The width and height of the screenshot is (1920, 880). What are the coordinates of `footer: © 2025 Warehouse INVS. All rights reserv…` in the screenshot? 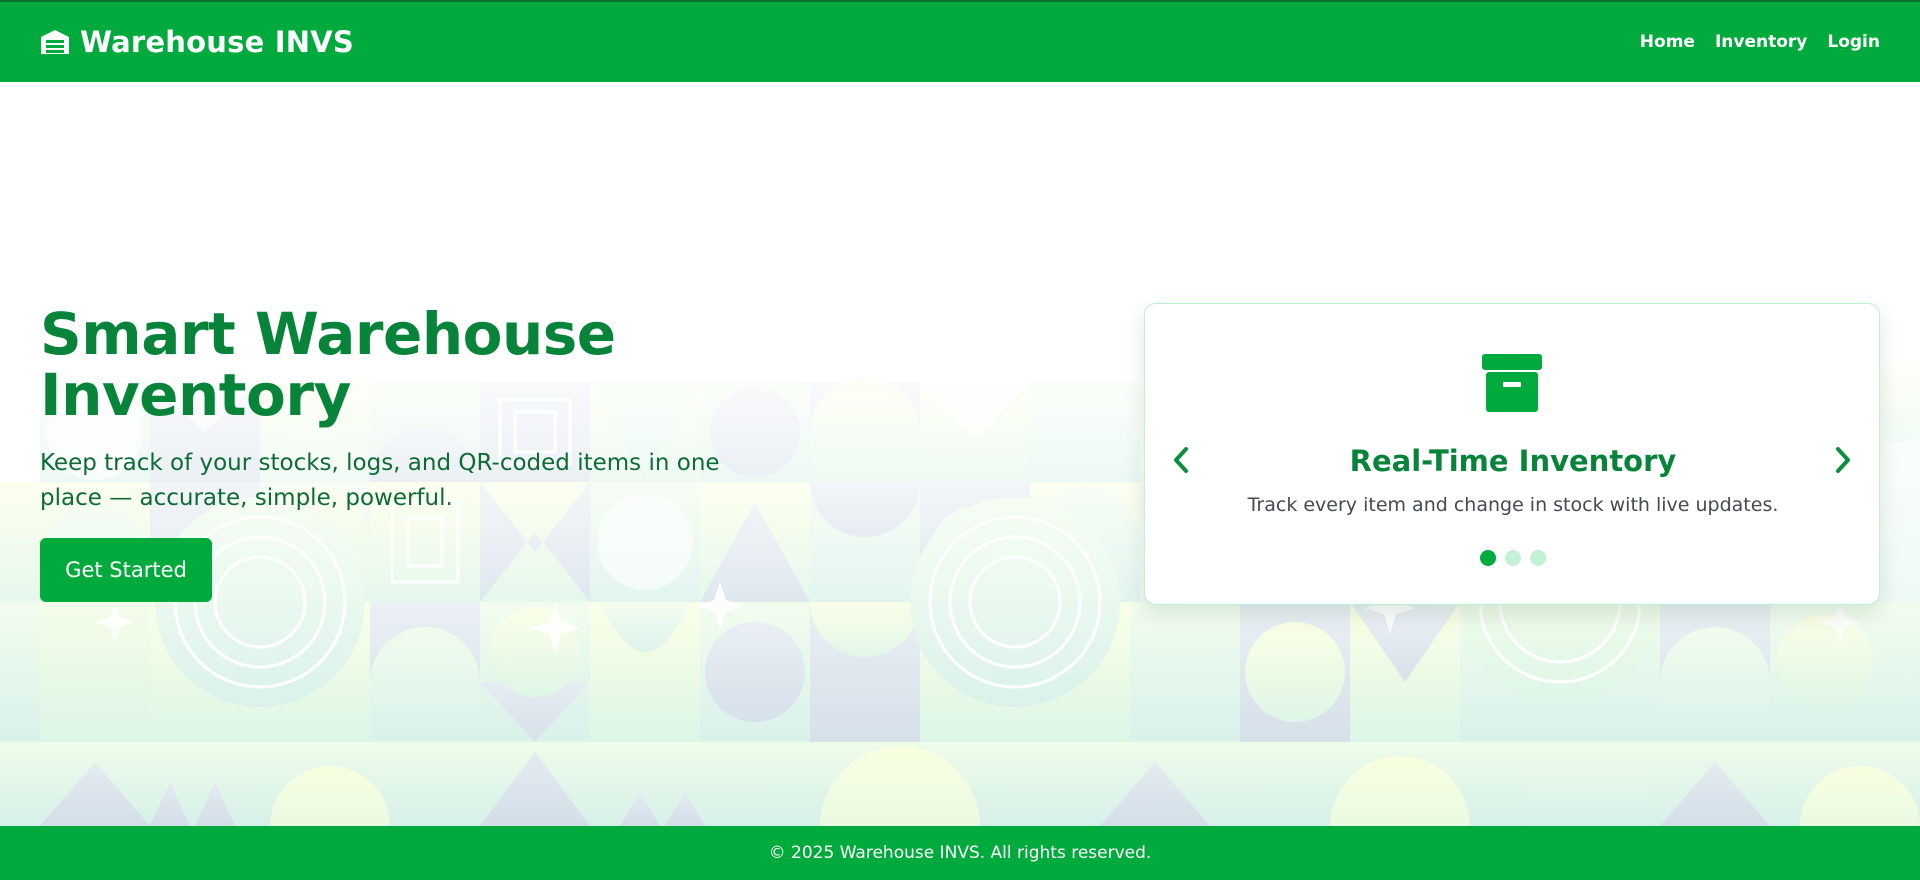 It's located at (960, 853).